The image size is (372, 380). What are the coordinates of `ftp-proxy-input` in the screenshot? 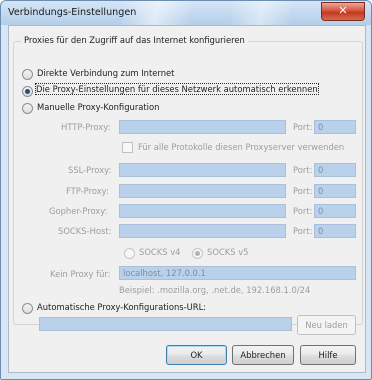 It's located at (202, 191).